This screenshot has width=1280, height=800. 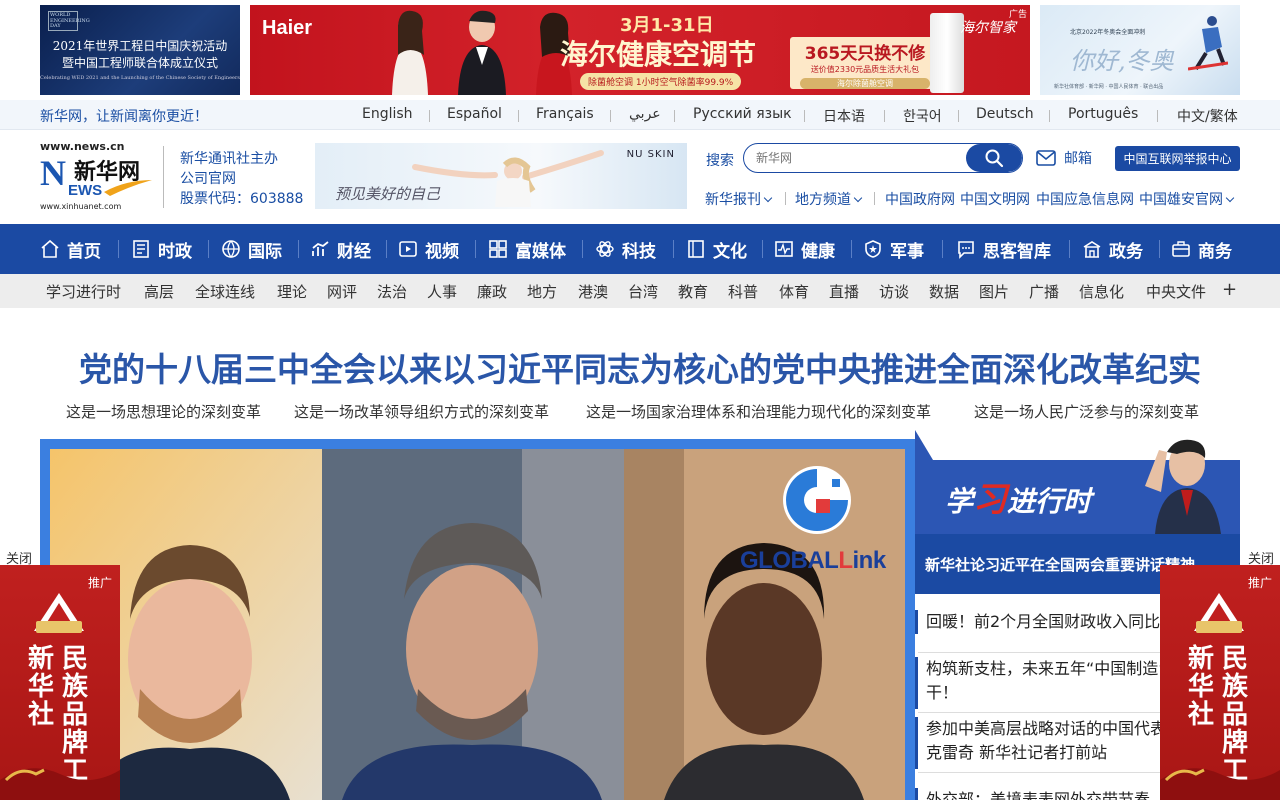 I want to click on search-input, so click(x=856, y=158).